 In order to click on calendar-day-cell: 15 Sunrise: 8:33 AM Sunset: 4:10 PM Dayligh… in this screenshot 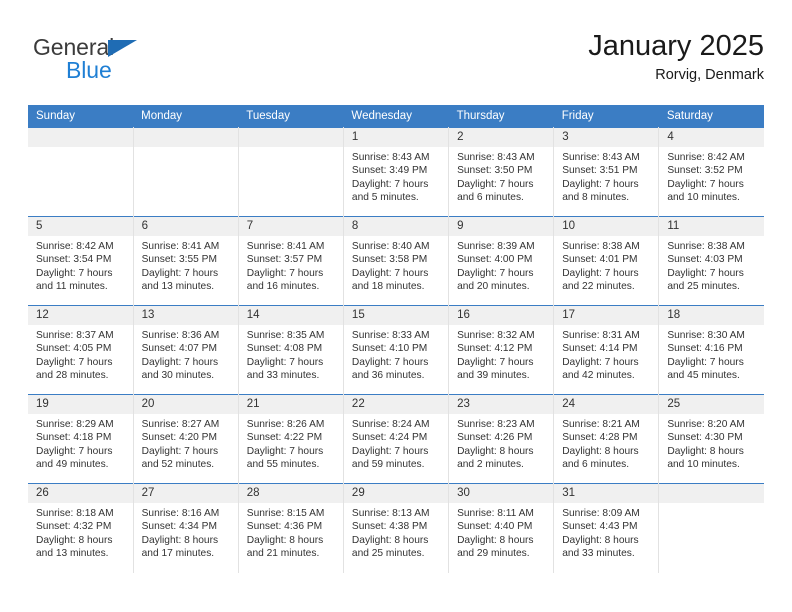, I will do `click(396, 350)`.